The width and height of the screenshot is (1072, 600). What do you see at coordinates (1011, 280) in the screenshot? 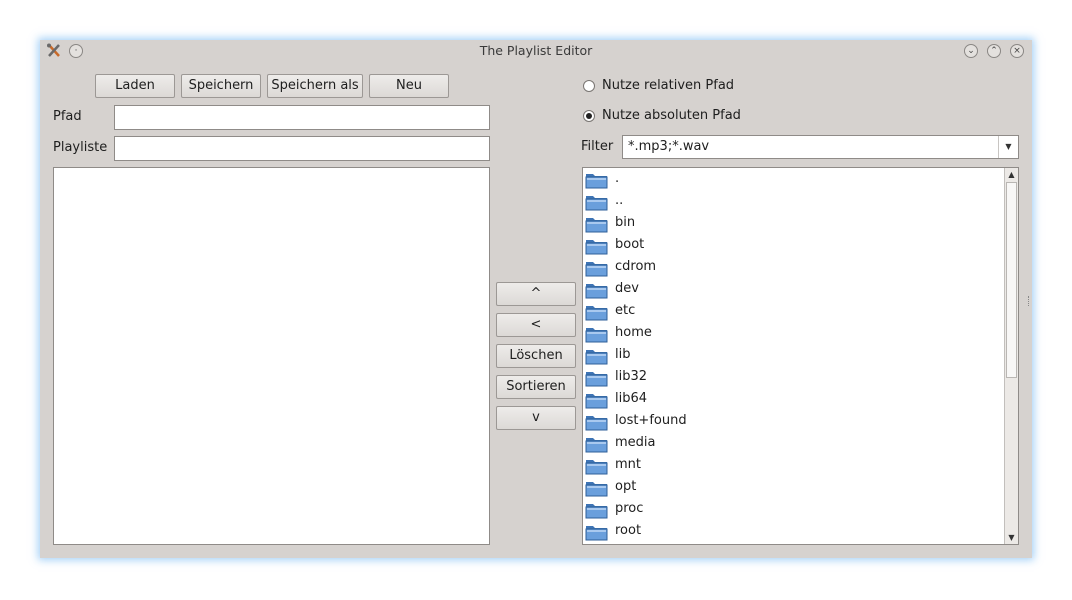
I see `scrollbar-thumb` at bounding box center [1011, 280].